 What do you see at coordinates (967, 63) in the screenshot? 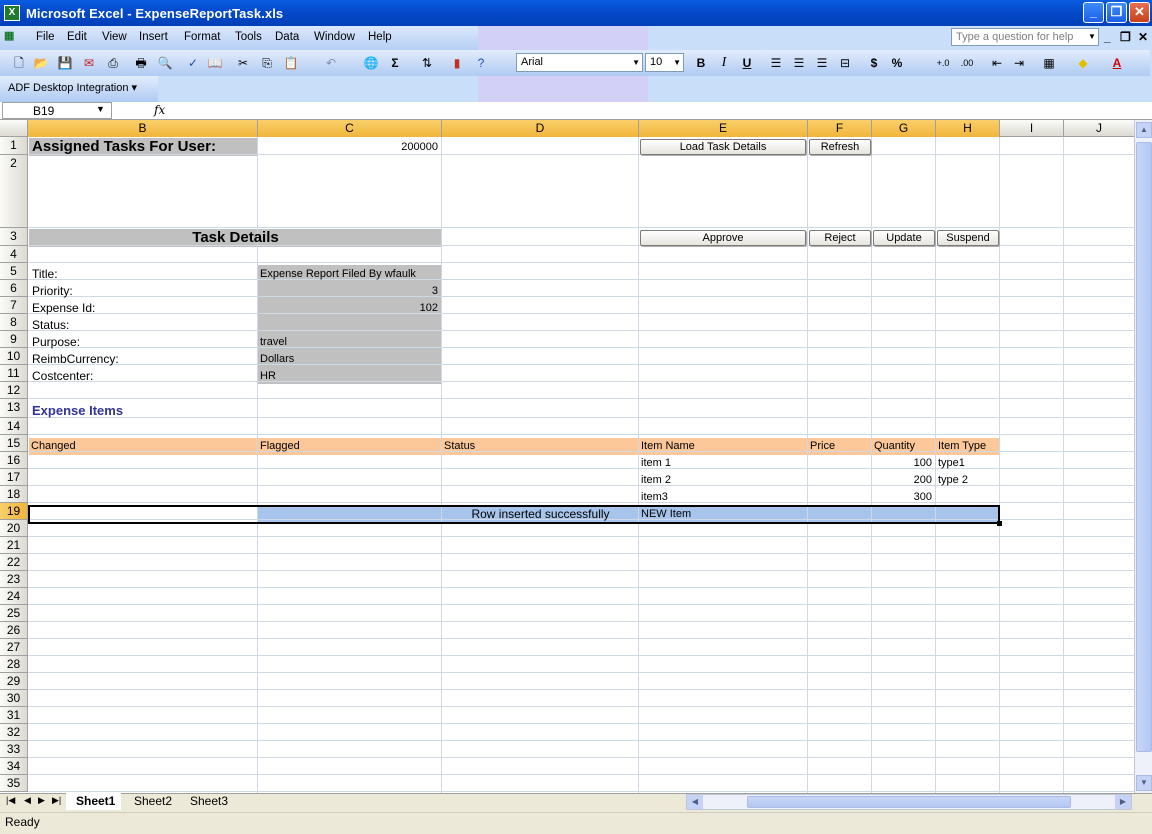
I see `decrease-decimal-icon: .00` at bounding box center [967, 63].